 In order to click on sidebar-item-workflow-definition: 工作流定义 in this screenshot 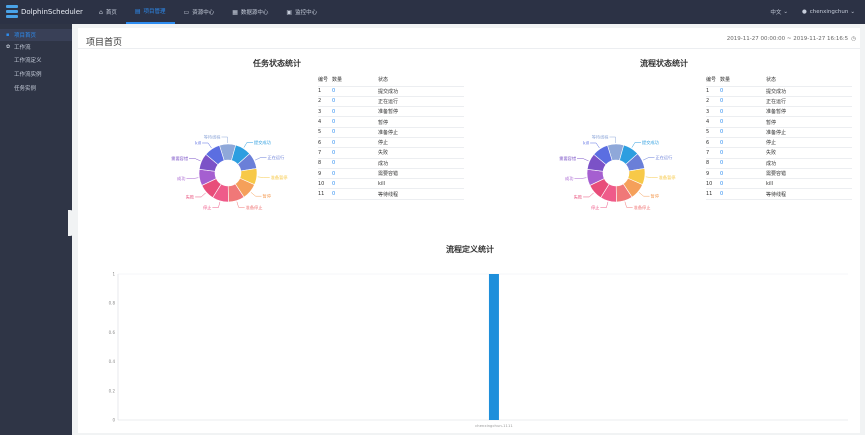, I will do `click(36, 60)`.